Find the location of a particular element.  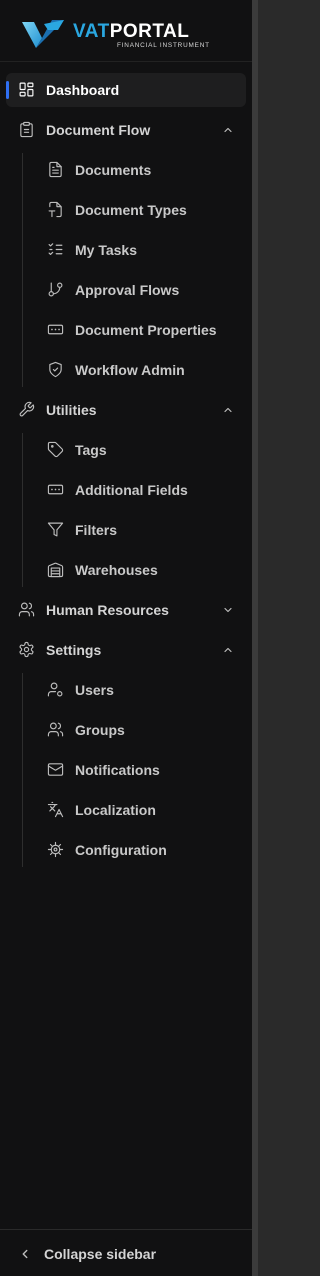

nav-document-flow: Document Flow is located at coordinates (126, 130).